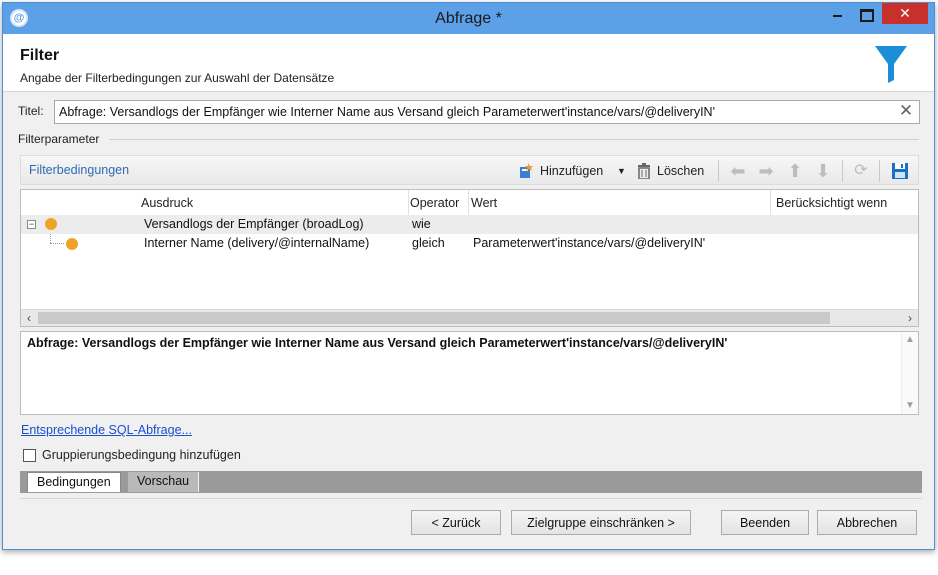 Image resolution: width=938 pixels, height=575 pixels. I want to click on collapse-icon: −, so click(31, 224).